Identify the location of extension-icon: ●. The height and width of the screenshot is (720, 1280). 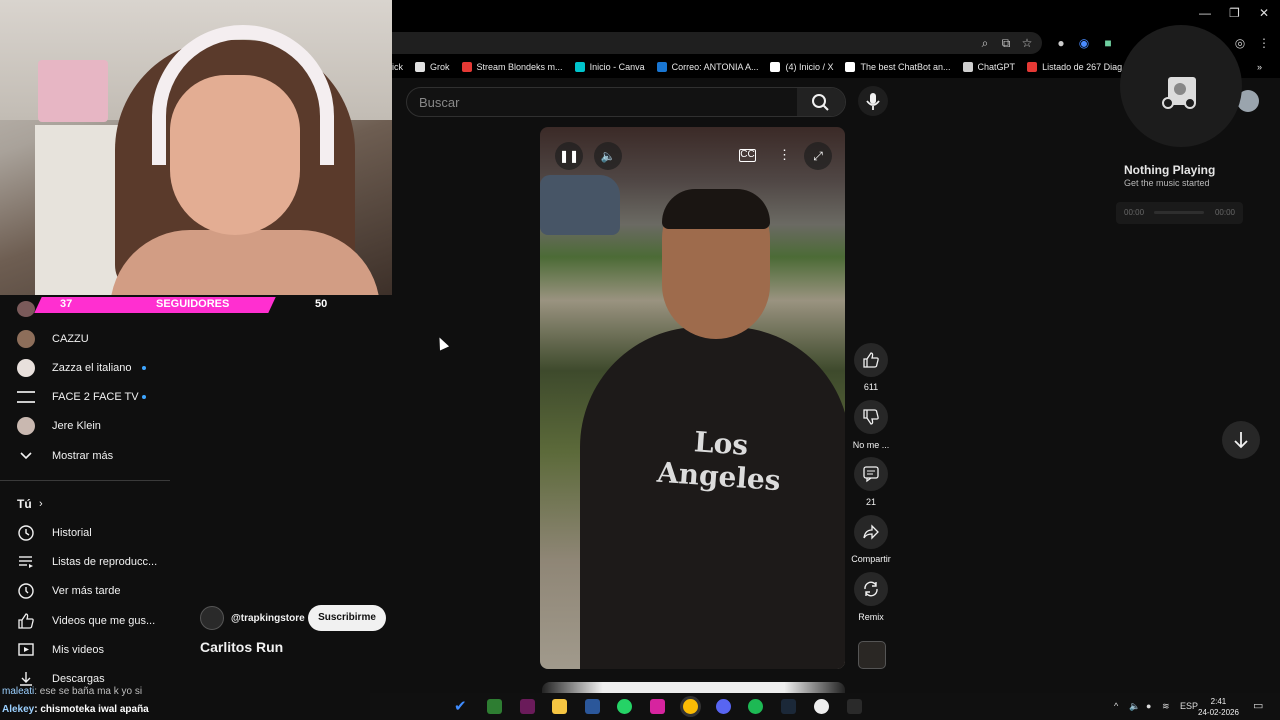
(1061, 43).